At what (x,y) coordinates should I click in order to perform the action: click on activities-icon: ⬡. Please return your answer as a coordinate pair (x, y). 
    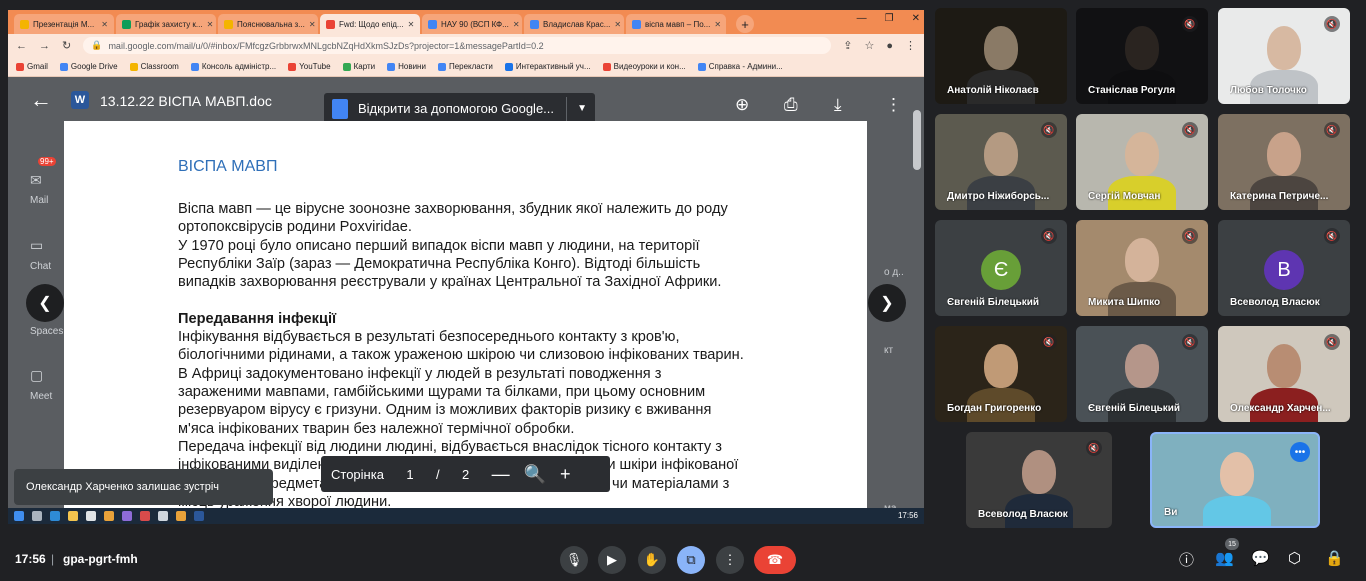
    Looking at the image, I should click on (1294, 558).